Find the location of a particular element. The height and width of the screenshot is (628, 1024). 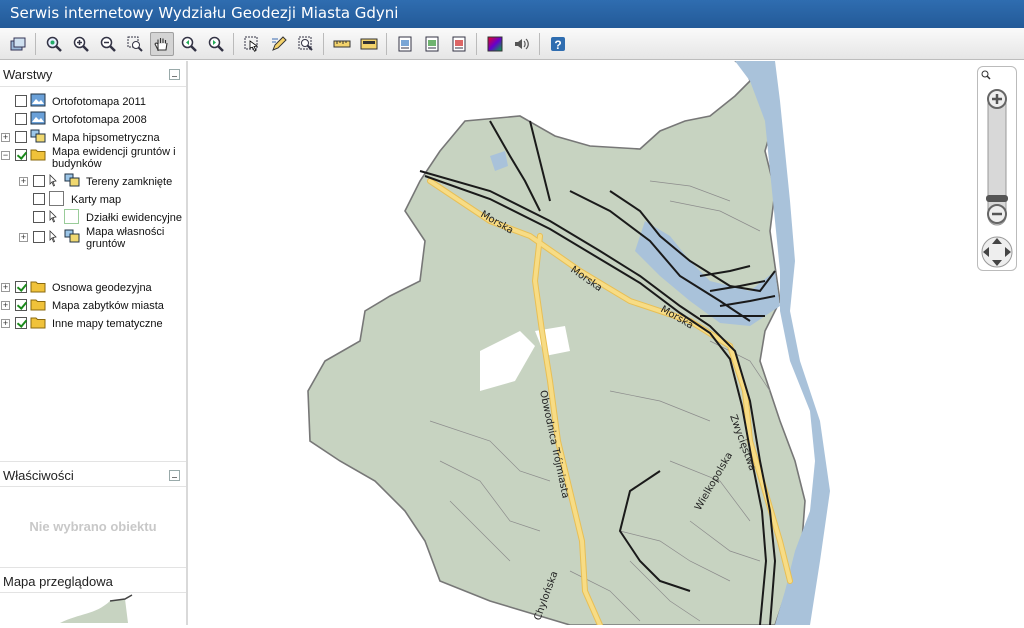

help-button: ? is located at coordinates (558, 44).